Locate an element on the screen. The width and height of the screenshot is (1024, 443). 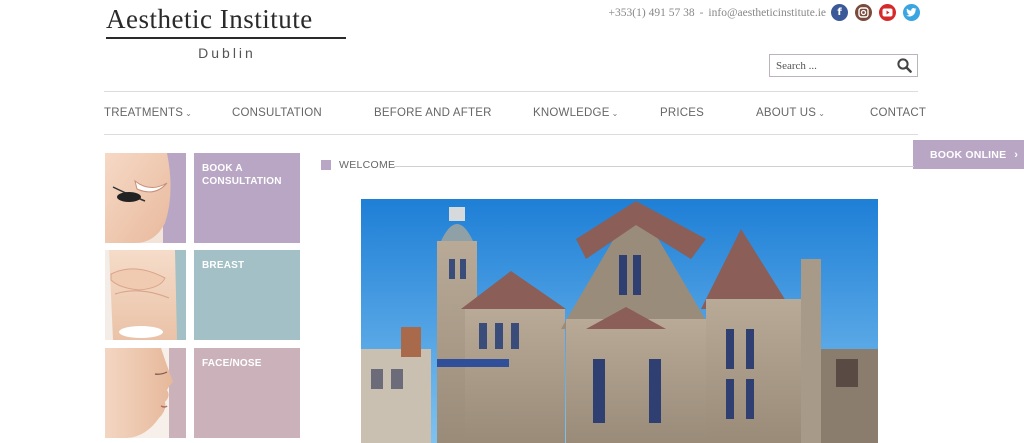
nav-label: ABOUT US is located at coordinates (786, 113).